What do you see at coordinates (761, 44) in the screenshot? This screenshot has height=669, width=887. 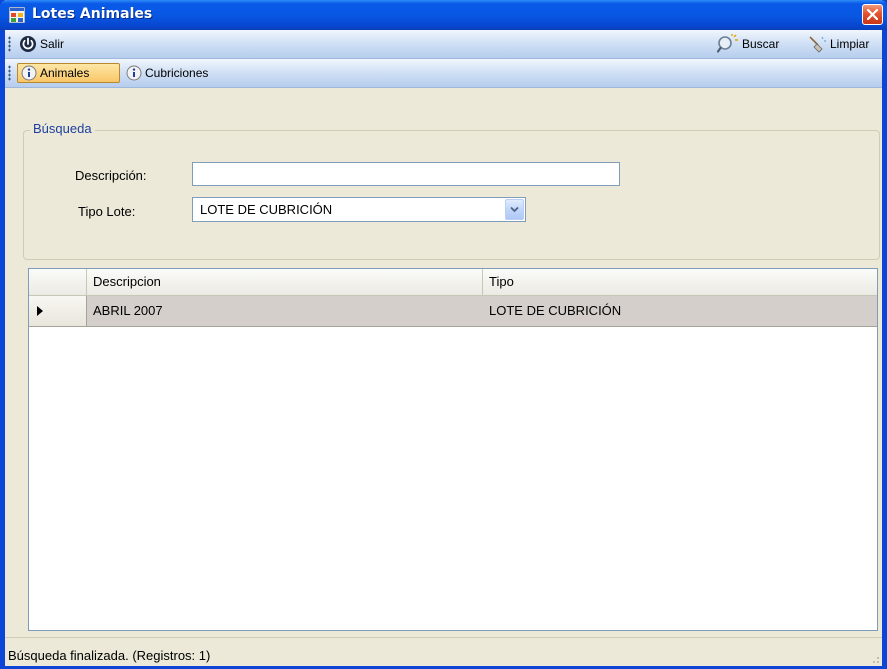 I see `buscar-label: Buscar` at bounding box center [761, 44].